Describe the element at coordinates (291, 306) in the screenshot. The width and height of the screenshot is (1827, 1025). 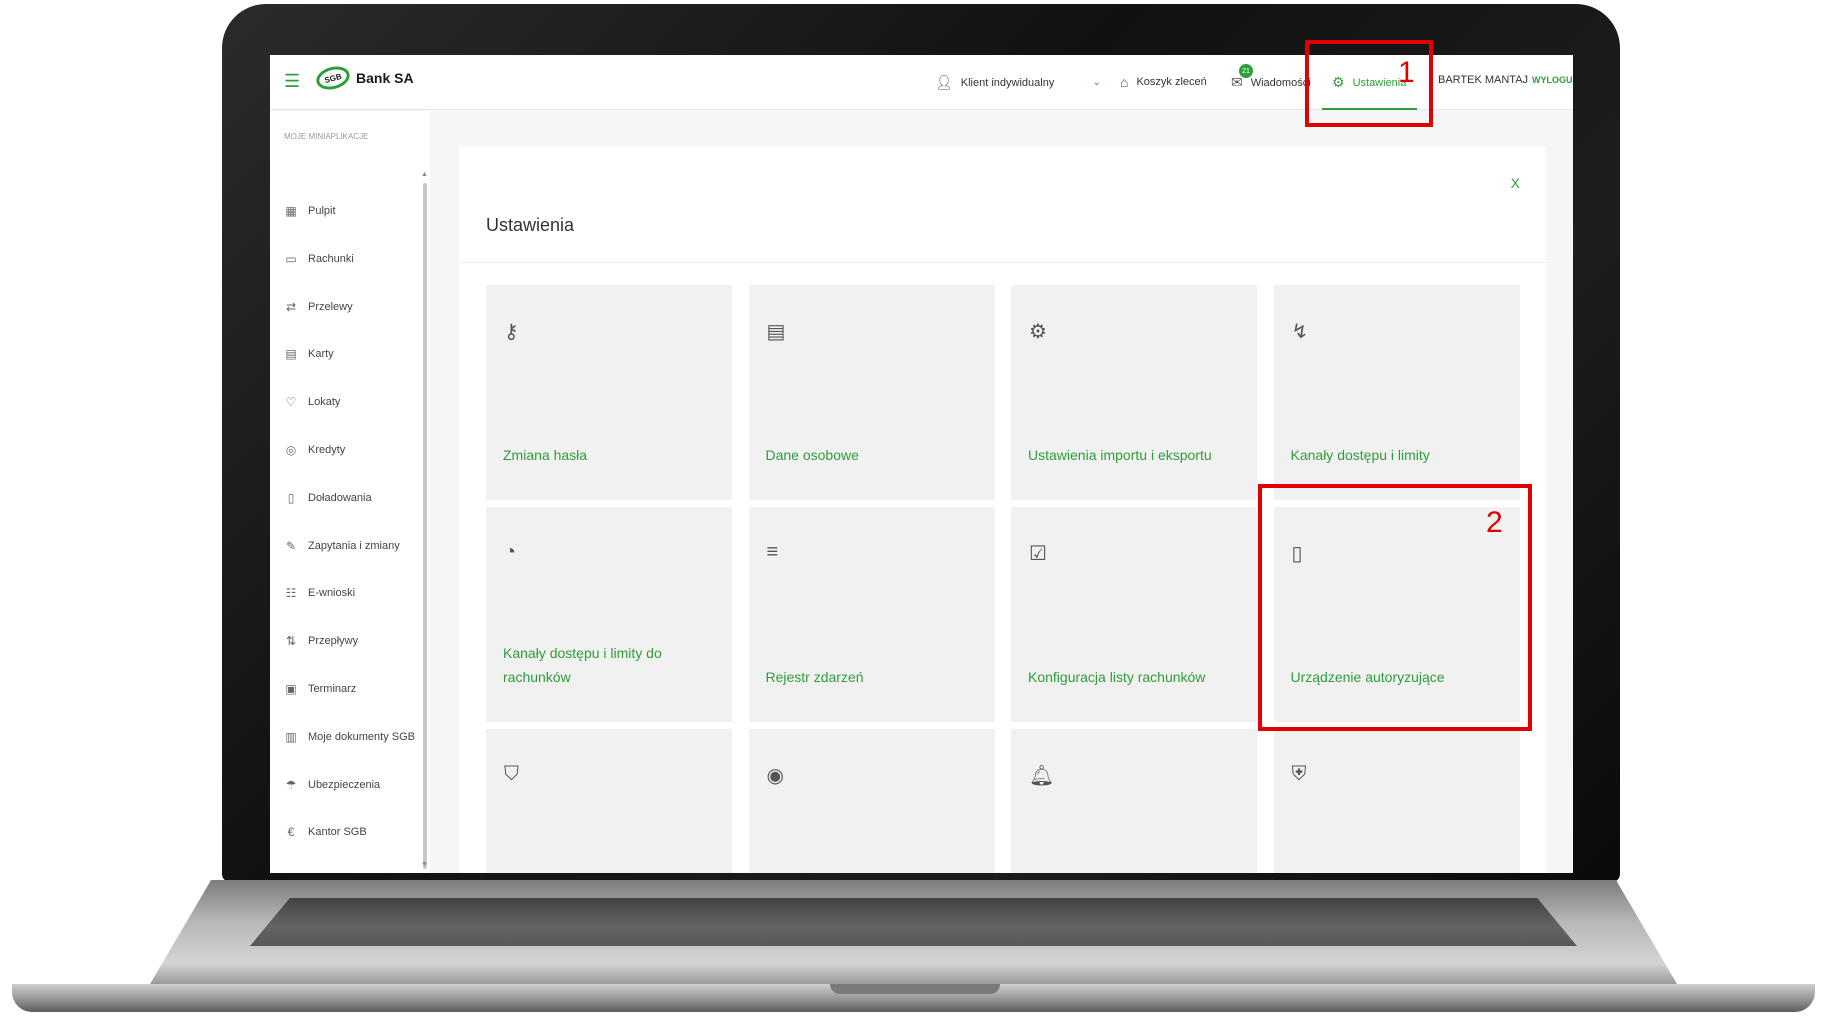
I see `transfer-icon: ⇄` at that location.